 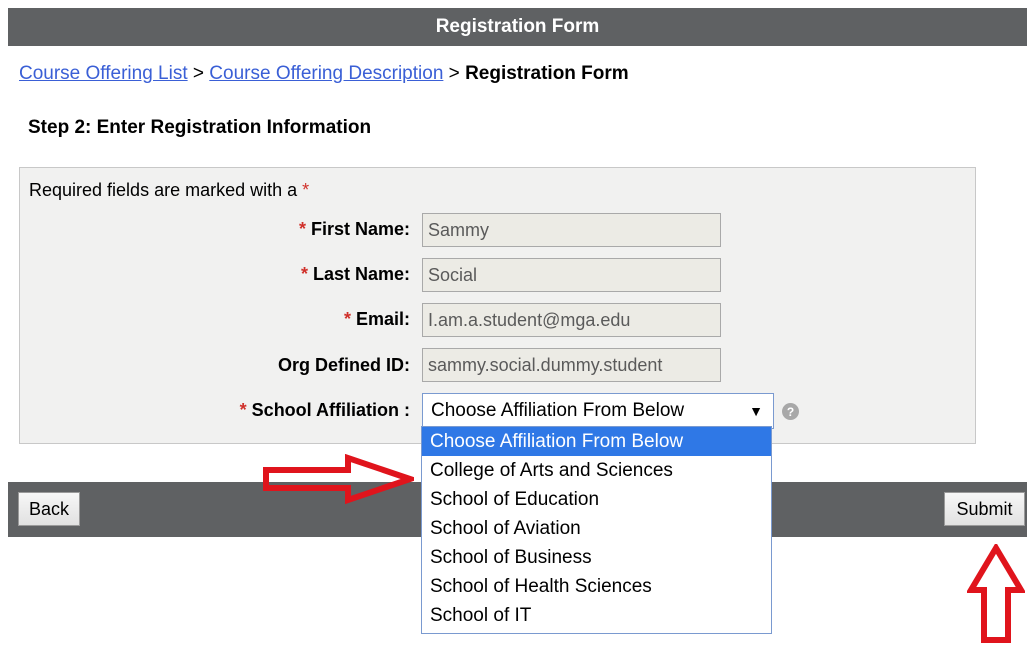 What do you see at coordinates (338, 479) in the screenshot?
I see `annotation-arrow-right-icon` at bounding box center [338, 479].